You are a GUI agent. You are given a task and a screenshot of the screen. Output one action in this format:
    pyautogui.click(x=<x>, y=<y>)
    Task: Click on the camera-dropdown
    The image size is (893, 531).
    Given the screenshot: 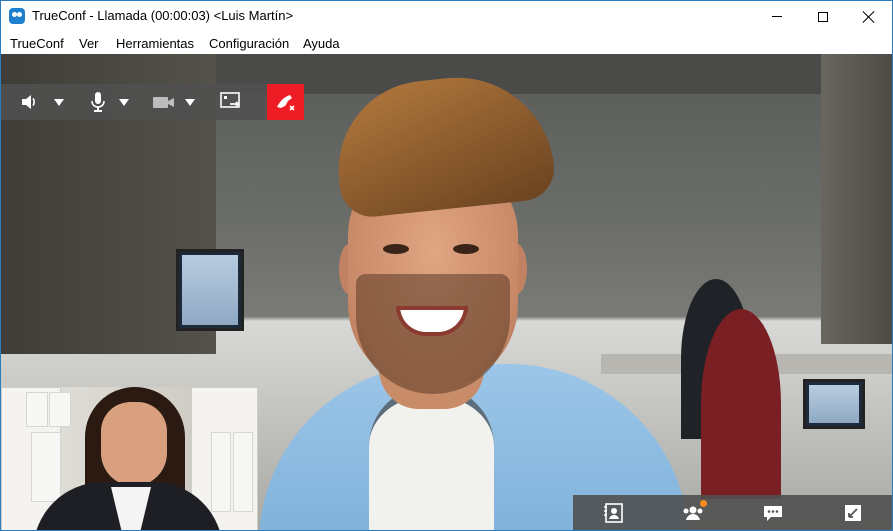 What is the action you would take?
    pyautogui.click(x=190, y=102)
    